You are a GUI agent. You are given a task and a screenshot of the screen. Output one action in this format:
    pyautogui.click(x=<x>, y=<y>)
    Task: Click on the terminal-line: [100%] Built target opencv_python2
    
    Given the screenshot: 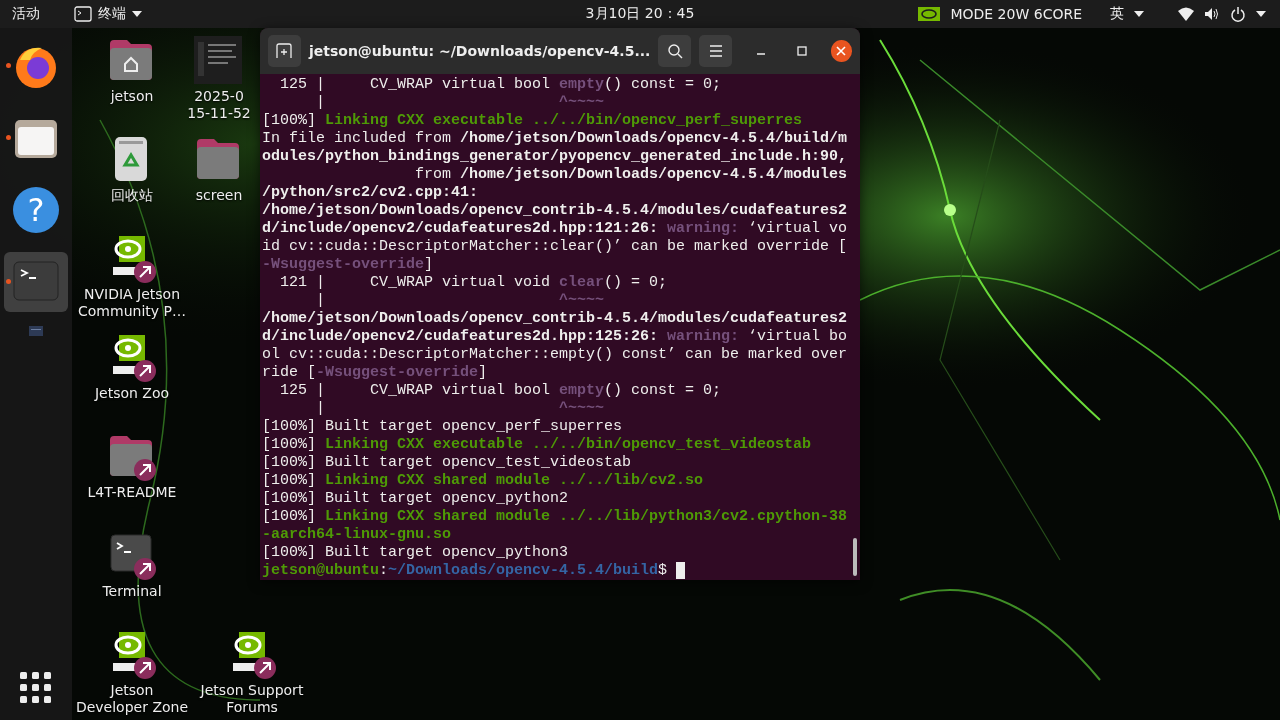 What is the action you would take?
    pyautogui.click(x=416, y=499)
    